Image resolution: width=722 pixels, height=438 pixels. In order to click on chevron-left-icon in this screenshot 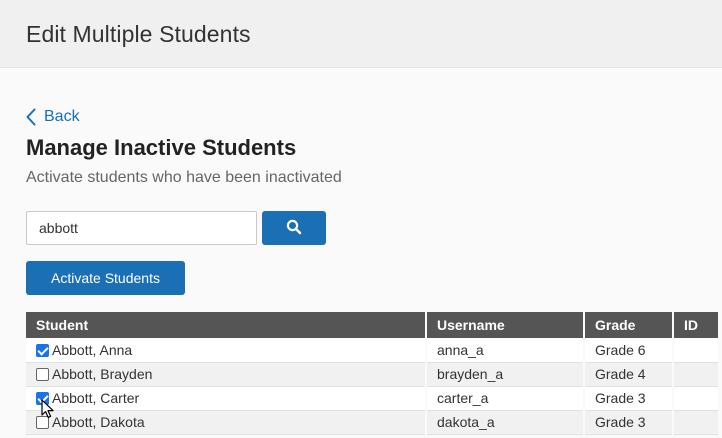, I will do `click(31, 117)`.